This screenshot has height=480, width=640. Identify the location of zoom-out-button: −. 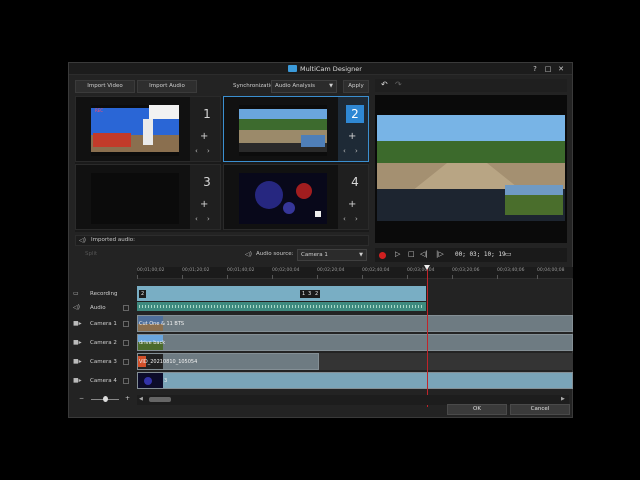
(81, 398).